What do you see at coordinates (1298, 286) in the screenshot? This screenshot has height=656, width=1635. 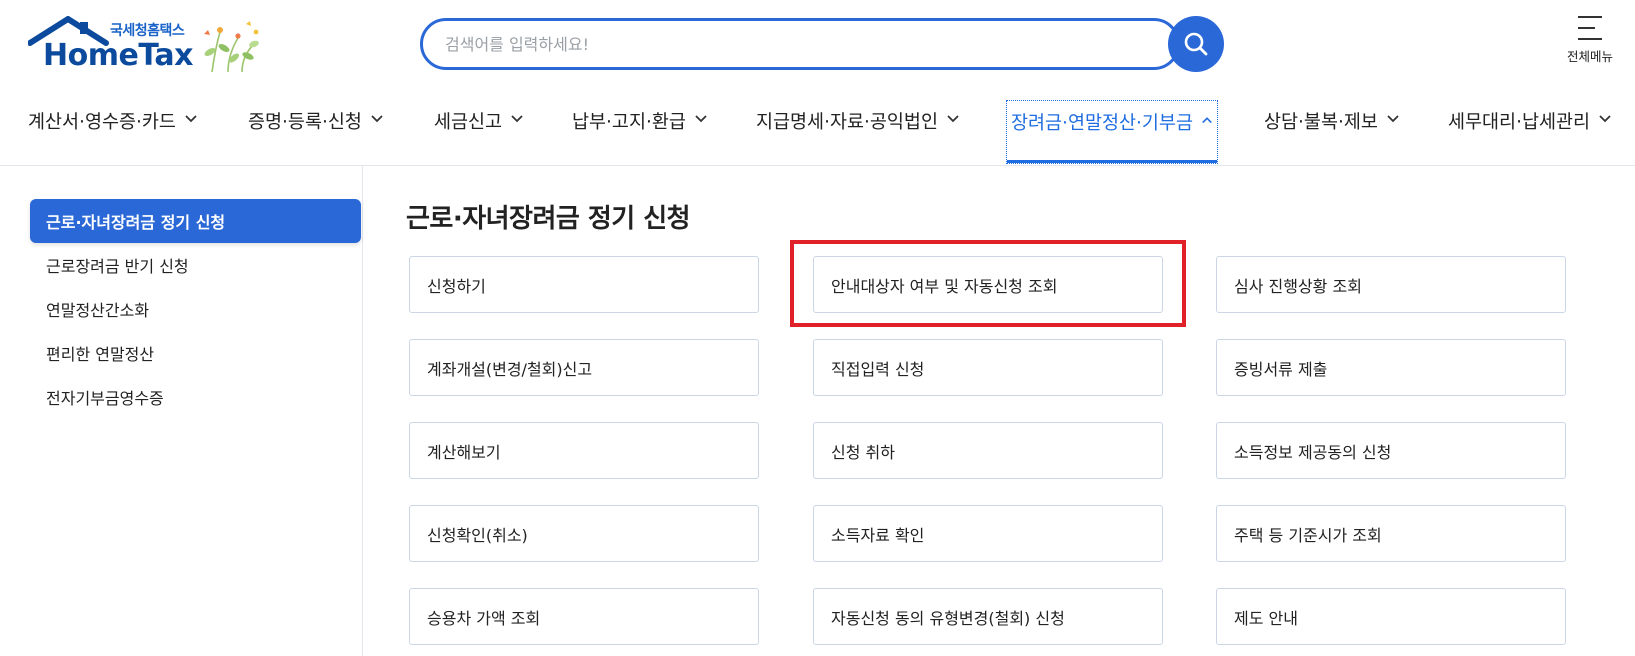 I see `card-label: 심사 진행상황 조회` at bounding box center [1298, 286].